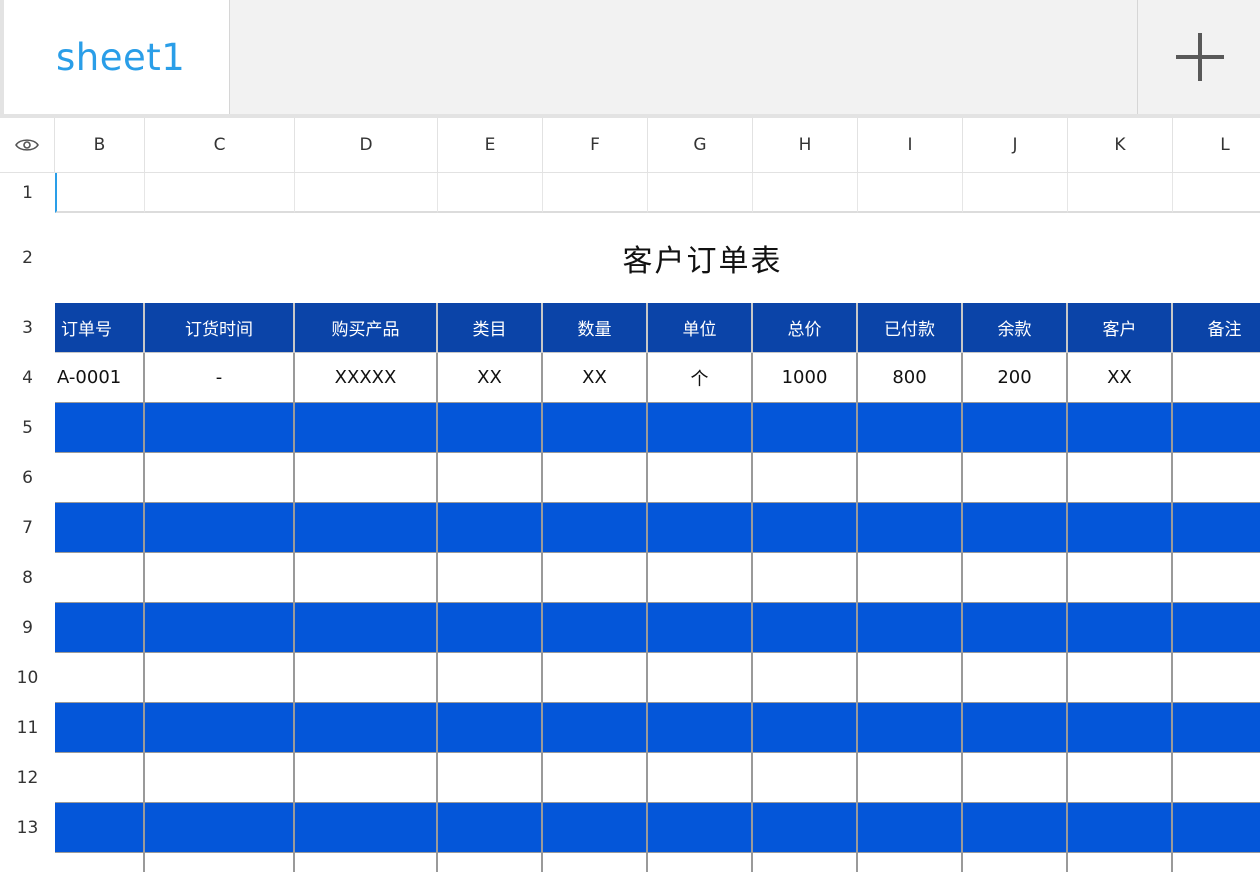  Describe the element at coordinates (1216, 145) in the screenshot. I see `column-header-l: L` at that location.